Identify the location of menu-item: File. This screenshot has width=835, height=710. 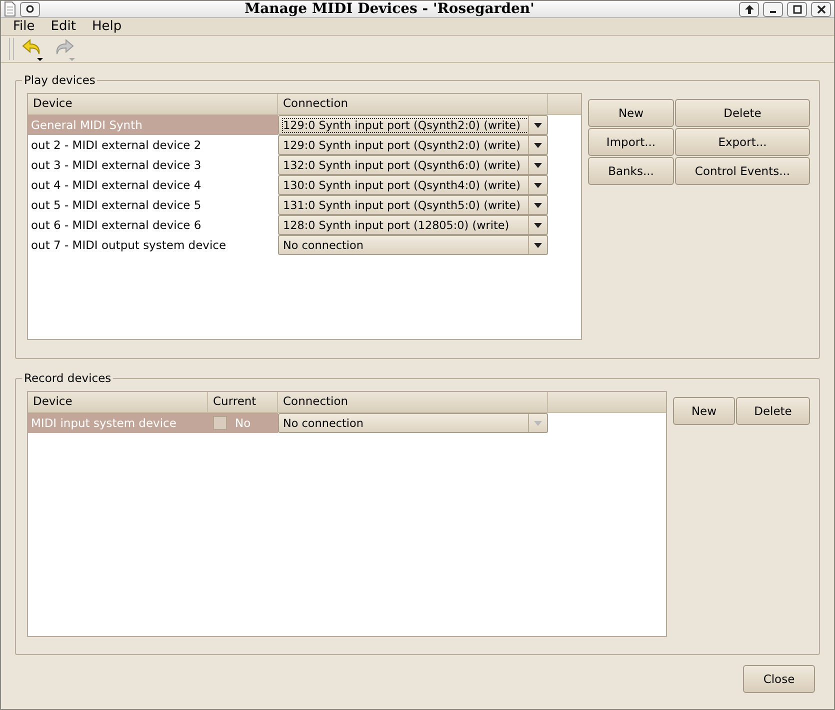
(24, 26).